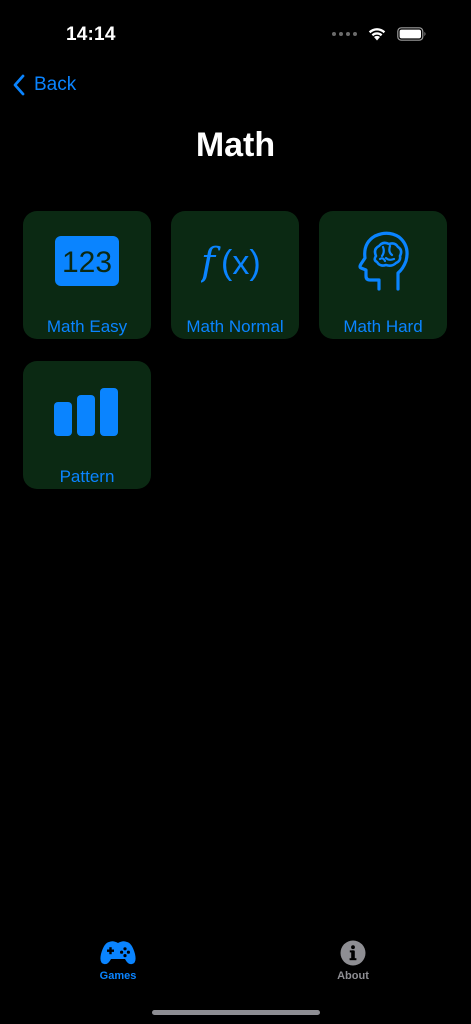 The height and width of the screenshot is (1024, 471). What do you see at coordinates (377, 34) in the screenshot?
I see `wifi-icon` at bounding box center [377, 34].